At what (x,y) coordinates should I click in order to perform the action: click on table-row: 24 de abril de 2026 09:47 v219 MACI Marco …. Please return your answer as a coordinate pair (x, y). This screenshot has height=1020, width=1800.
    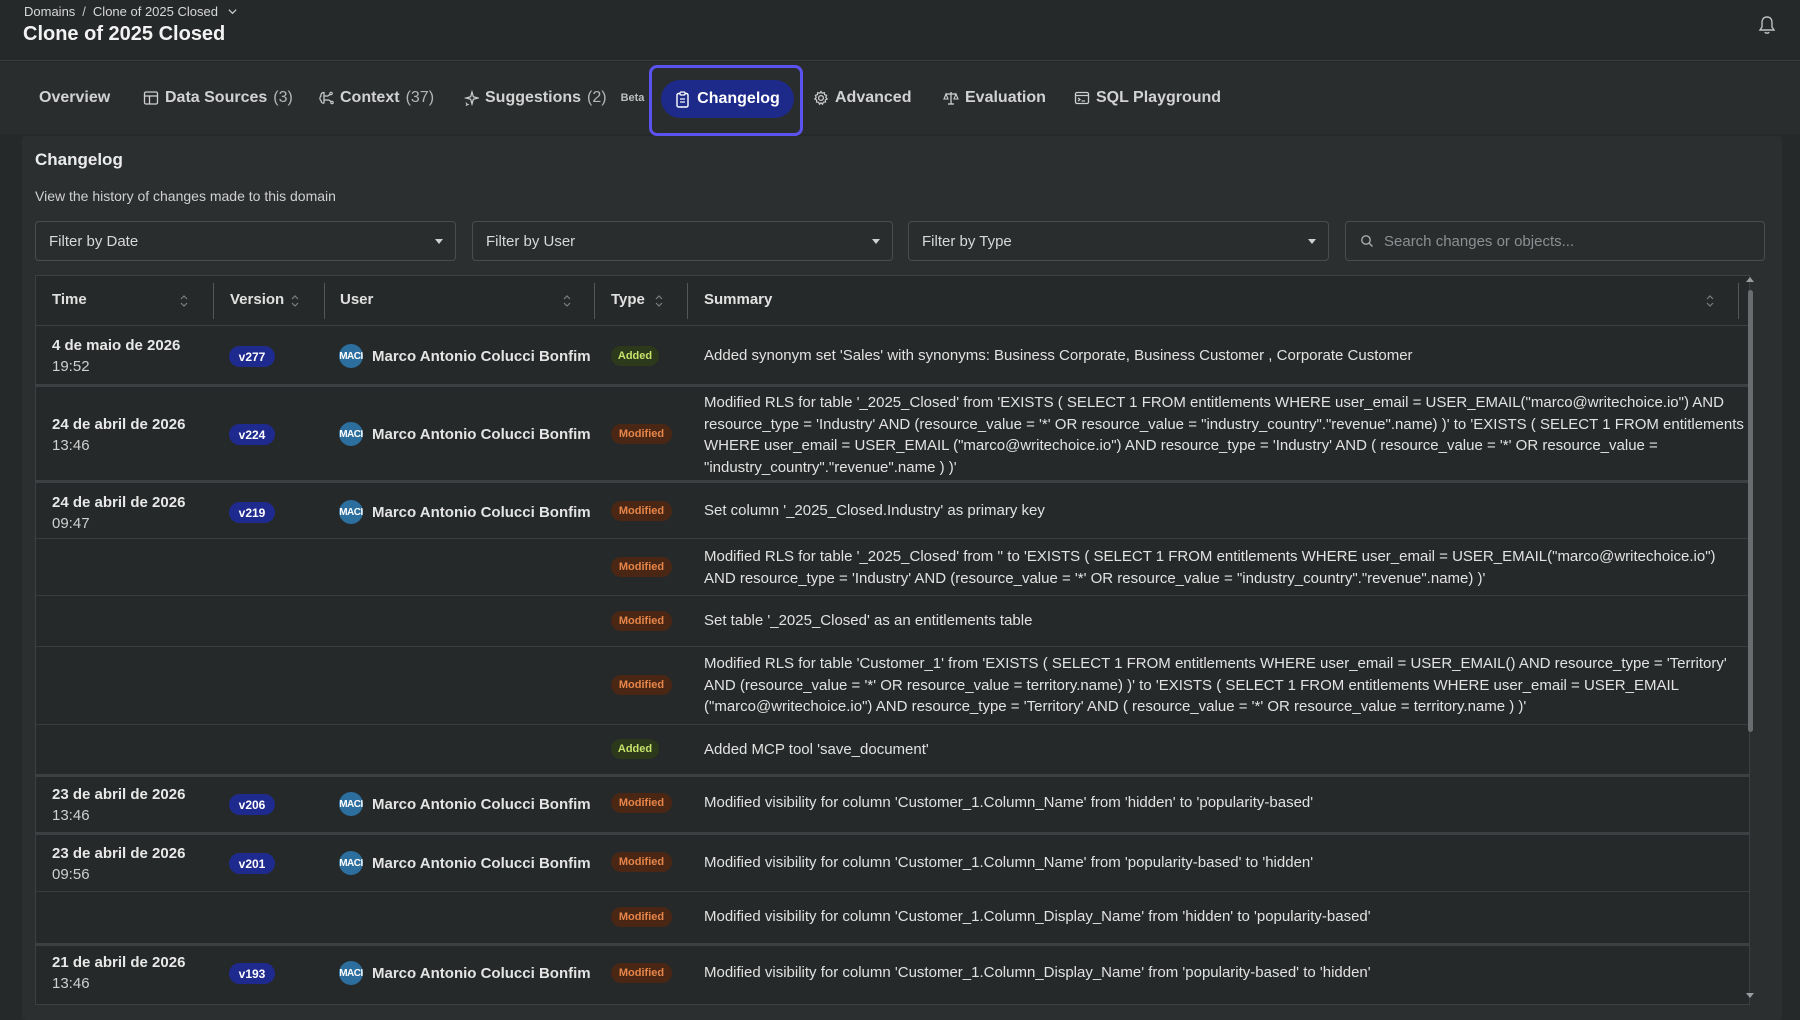
    Looking at the image, I should click on (892, 511).